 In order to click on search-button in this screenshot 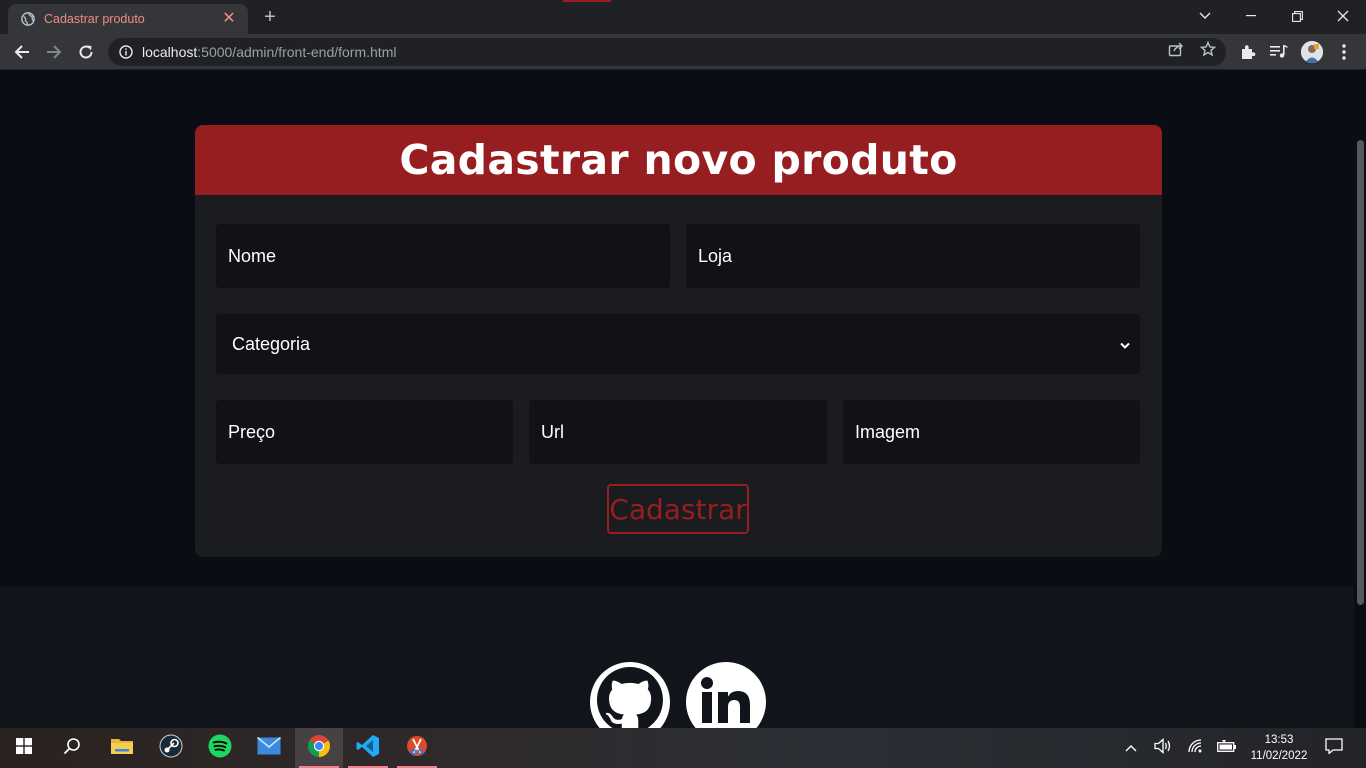, I will do `click(72, 748)`.